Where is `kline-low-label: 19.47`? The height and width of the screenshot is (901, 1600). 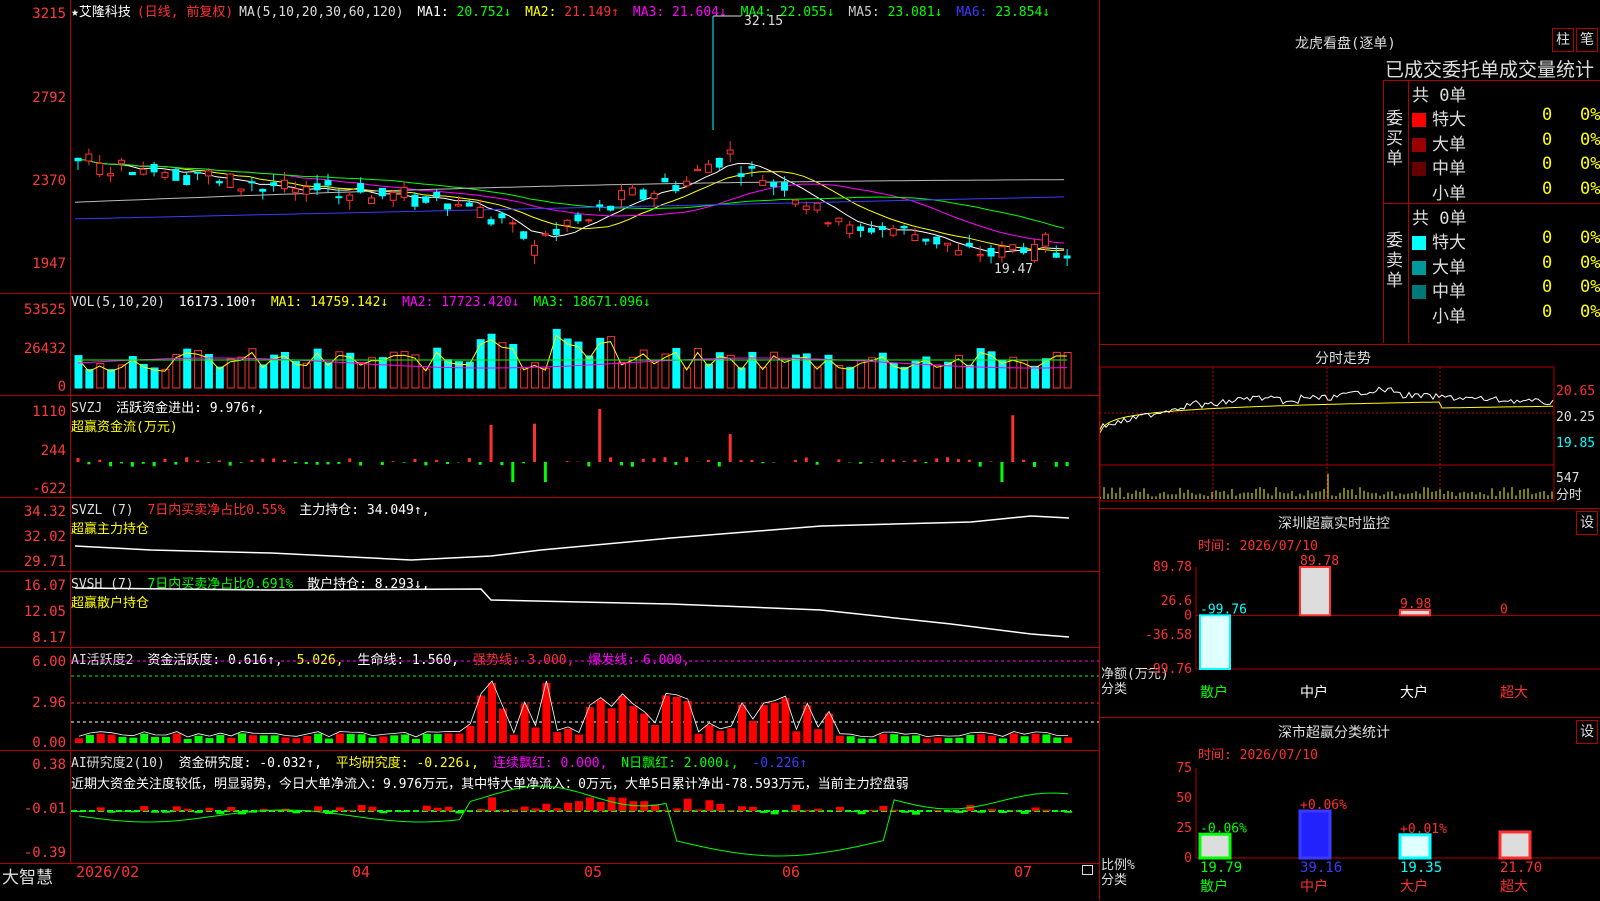 kline-low-label: 19.47 is located at coordinates (1013, 269).